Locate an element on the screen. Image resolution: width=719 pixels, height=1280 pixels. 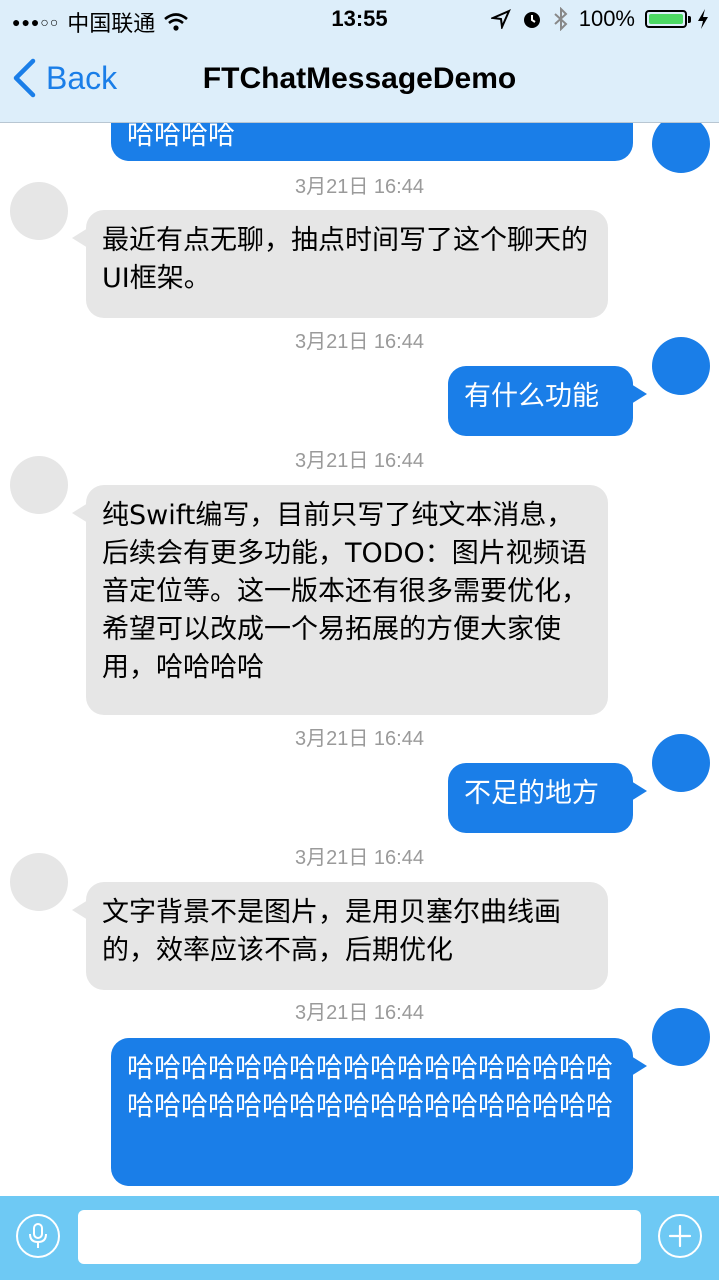
navigation-bar: Back FTChatMessageDemo is located at coordinates (359, 81).